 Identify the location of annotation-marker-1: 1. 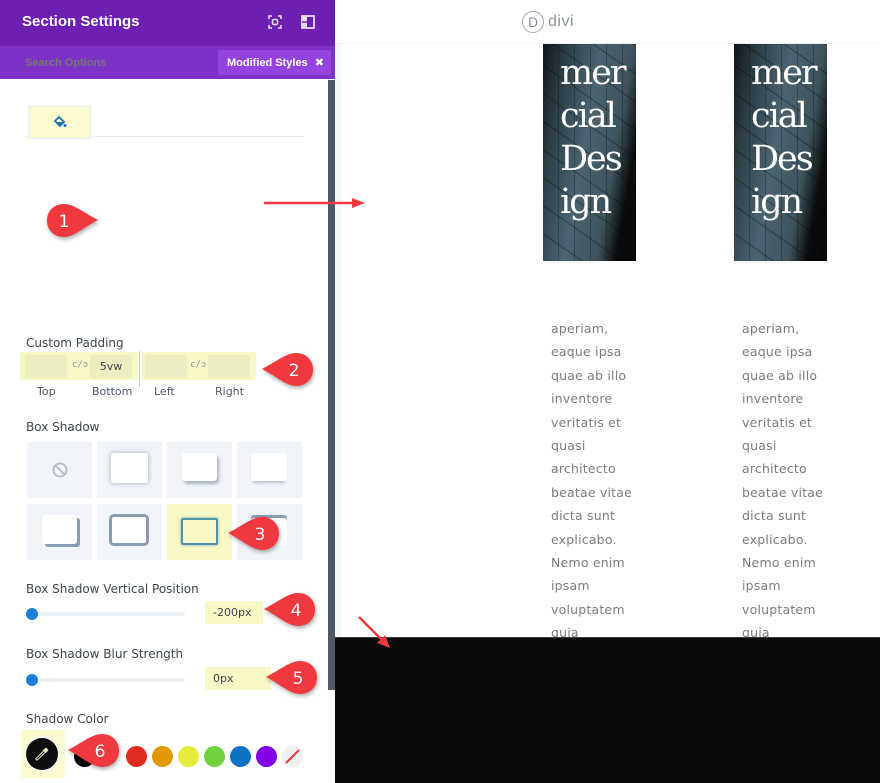
(72, 221).